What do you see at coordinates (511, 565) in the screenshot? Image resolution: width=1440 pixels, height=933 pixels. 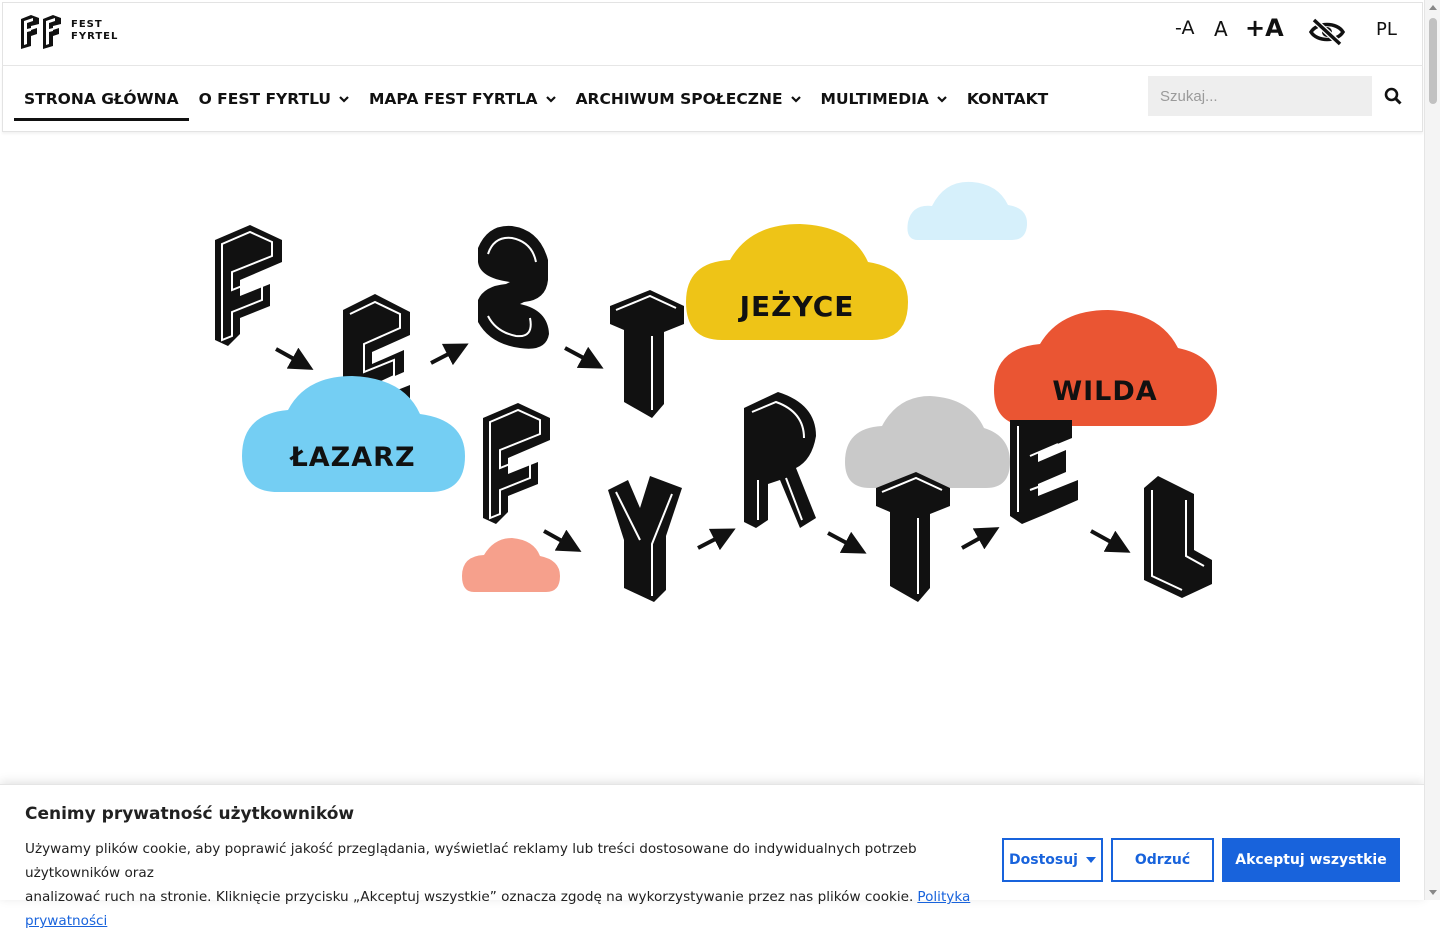 I see `cloud-salmon` at bounding box center [511, 565].